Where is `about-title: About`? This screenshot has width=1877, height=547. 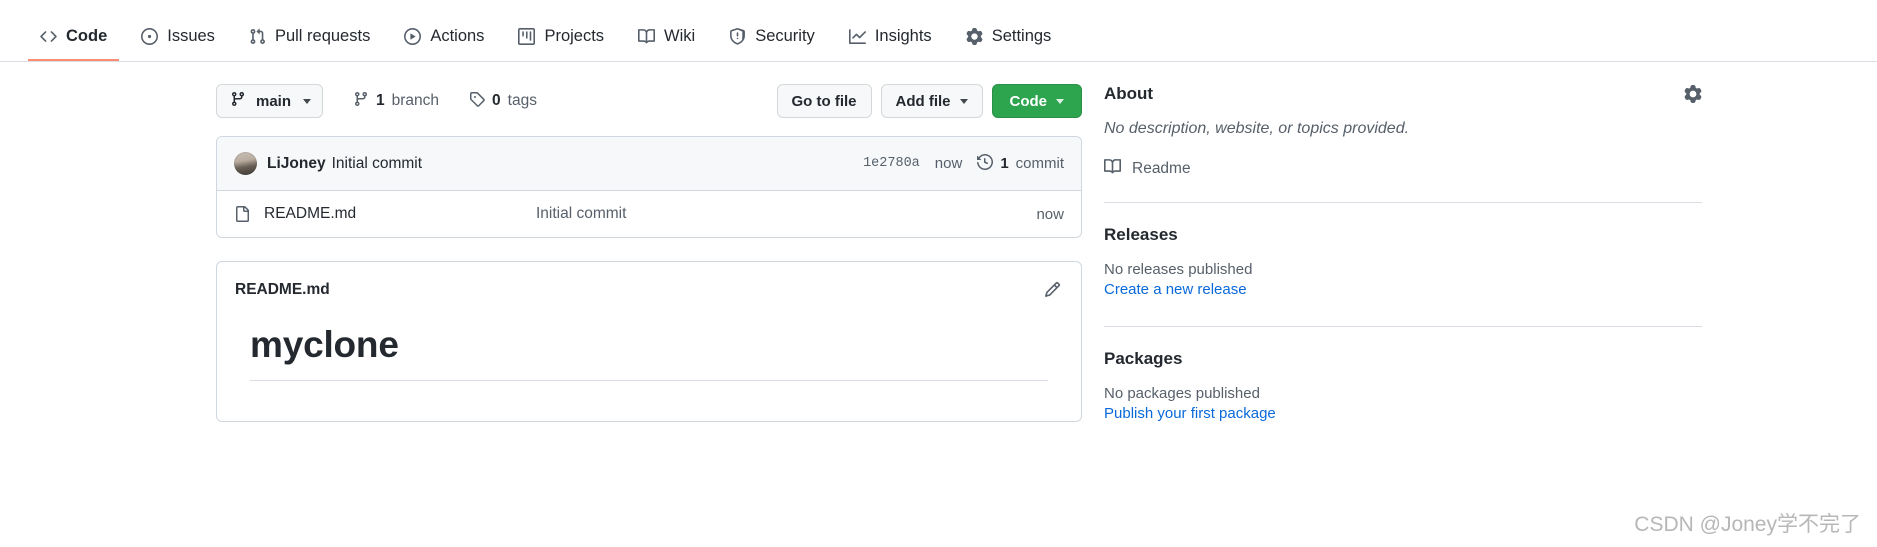 about-title: About is located at coordinates (1129, 93).